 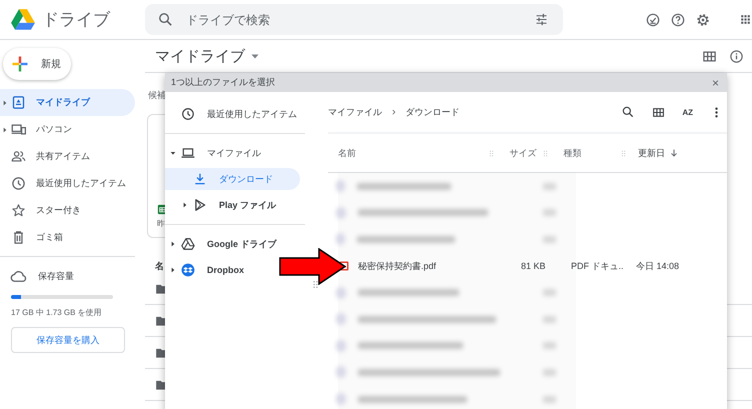 I want to click on dialog-title: 1つ以上のファイルを選択, so click(x=223, y=82).